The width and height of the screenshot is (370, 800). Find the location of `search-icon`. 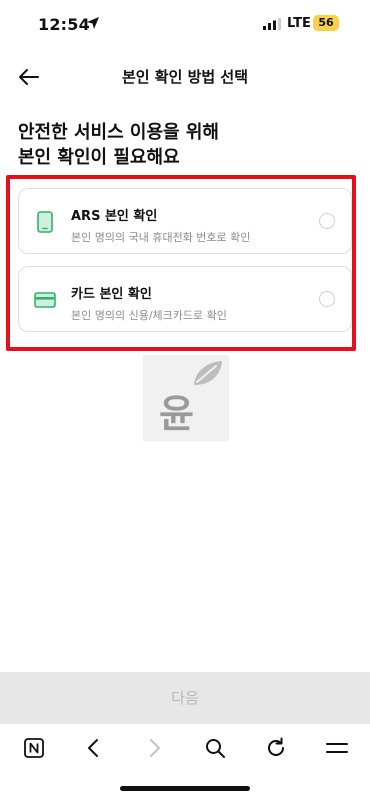

search-icon is located at coordinates (215, 748).